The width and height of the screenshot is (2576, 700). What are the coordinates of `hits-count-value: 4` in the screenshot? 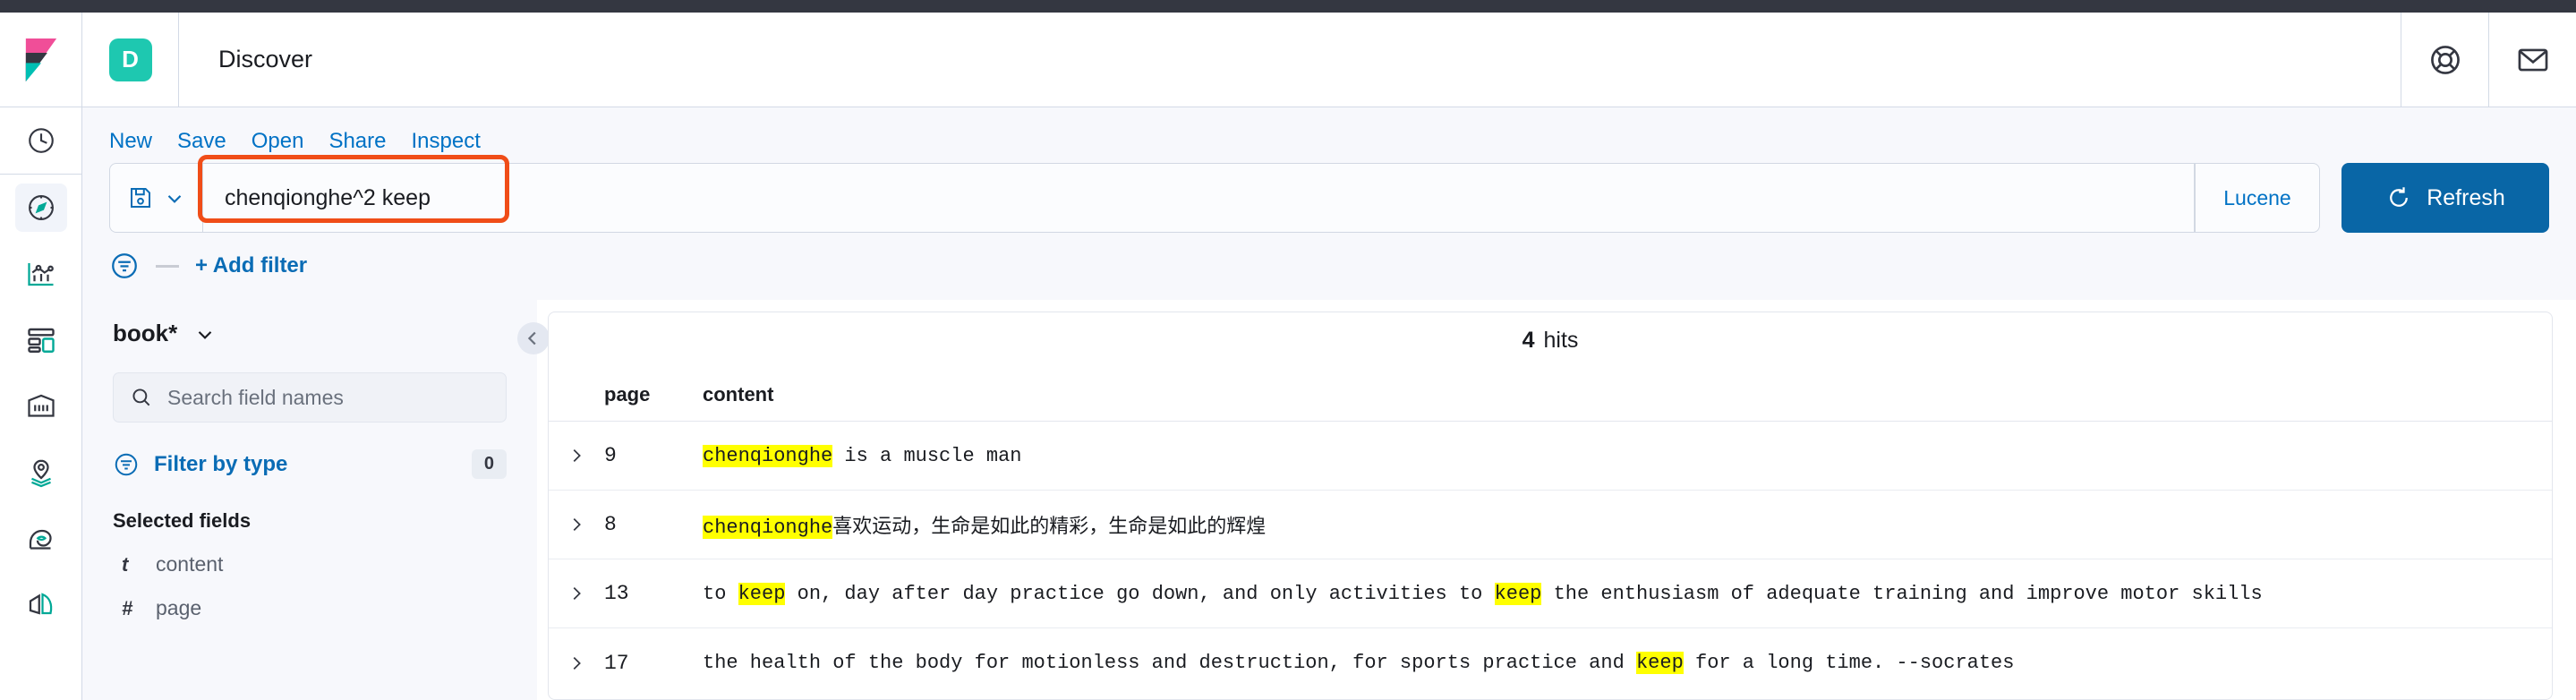 It's located at (1528, 340).